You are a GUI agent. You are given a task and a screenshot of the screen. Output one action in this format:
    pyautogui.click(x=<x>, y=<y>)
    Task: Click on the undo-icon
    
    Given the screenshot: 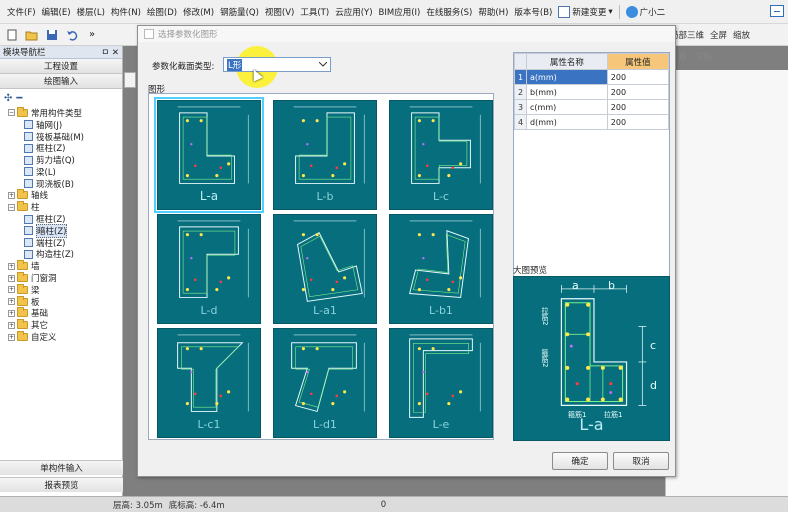 What is the action you would take?
    pyautogui.click(x=72, y=35)
    